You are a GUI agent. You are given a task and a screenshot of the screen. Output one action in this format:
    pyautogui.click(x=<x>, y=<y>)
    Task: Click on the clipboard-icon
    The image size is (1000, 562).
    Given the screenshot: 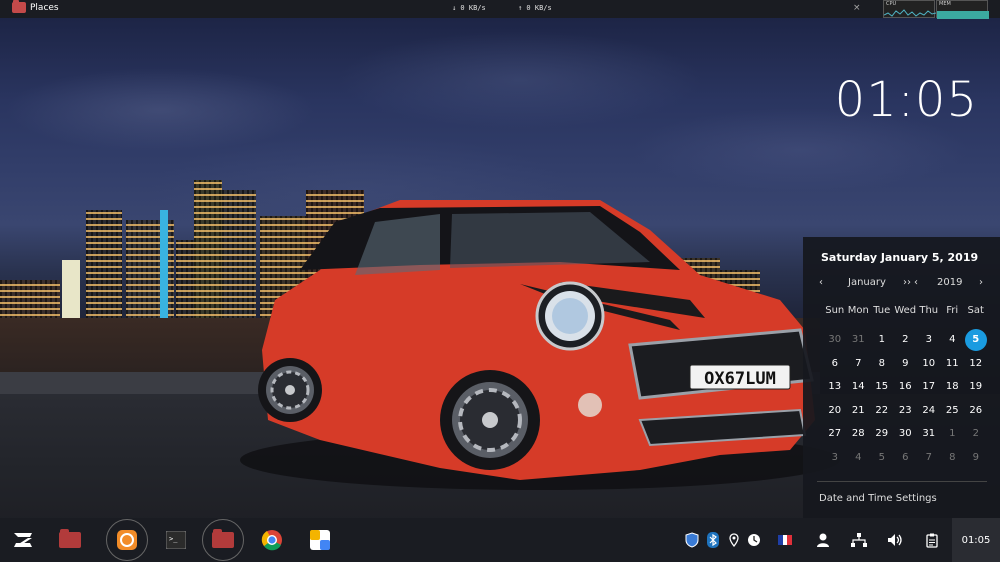 What is the action you would take?
    pyautogui.click(x=932, y=540)
    